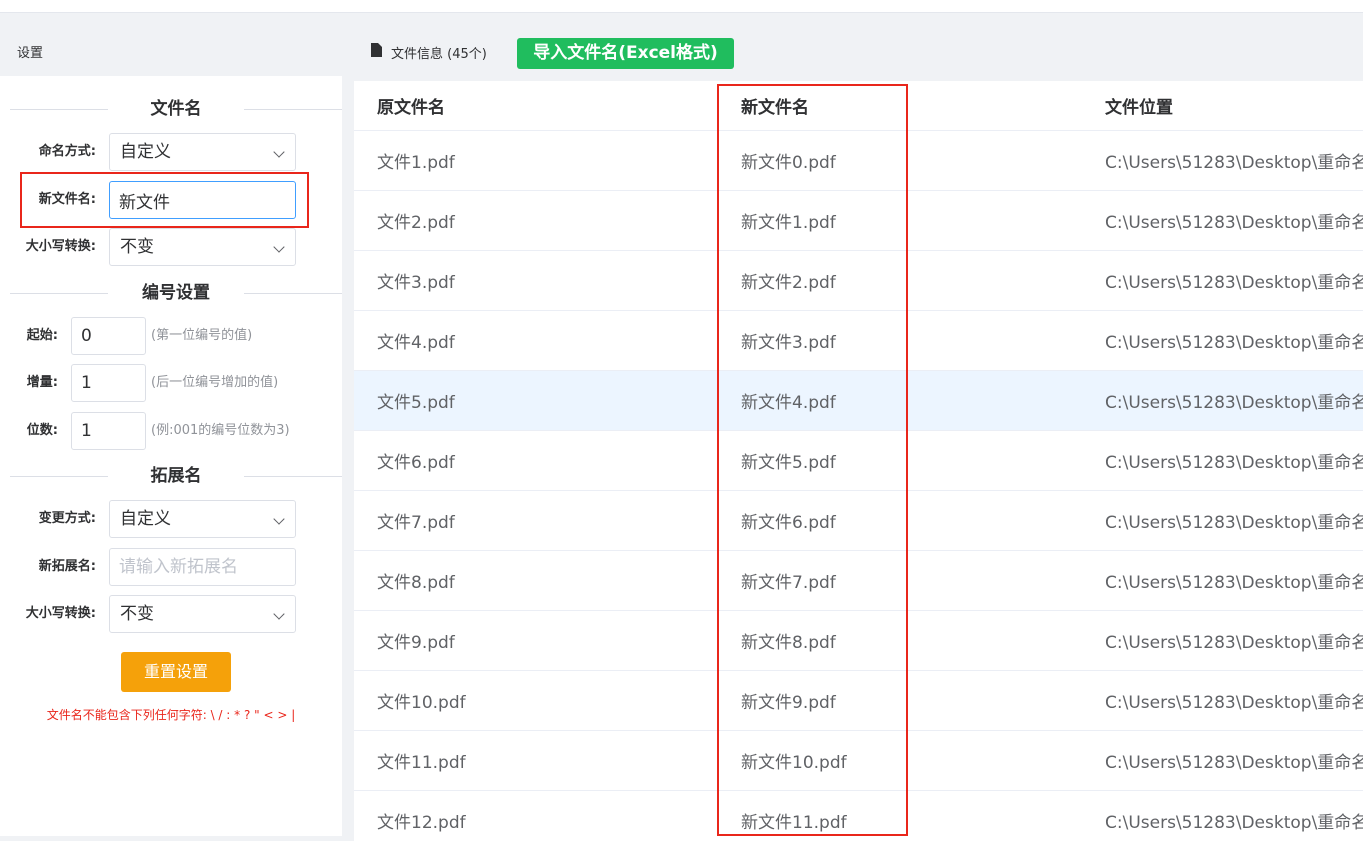 Image resolution: width=1363 pixels, height=841 pixels. What do you see at coordinates (202, 519) in the screenshot?
I see `ext-method-select: 自定义` at bounding box center [202, 519].